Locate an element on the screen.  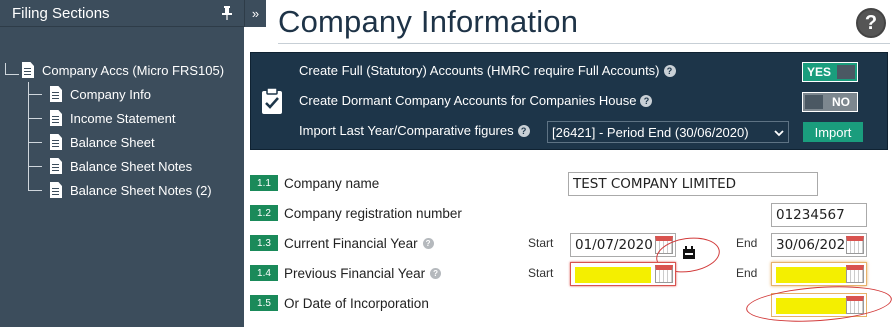
previous-year-start-input is located at coordinates (623, 274).